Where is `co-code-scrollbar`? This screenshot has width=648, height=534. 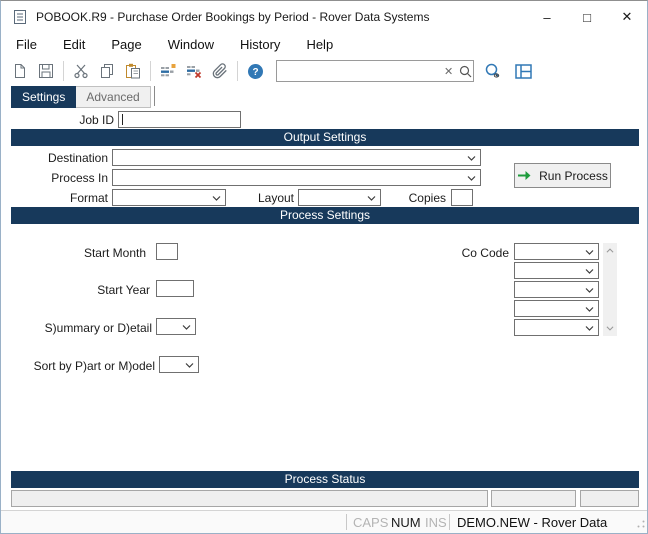 co-code-scrollbar is located at coordinates (610, 289).